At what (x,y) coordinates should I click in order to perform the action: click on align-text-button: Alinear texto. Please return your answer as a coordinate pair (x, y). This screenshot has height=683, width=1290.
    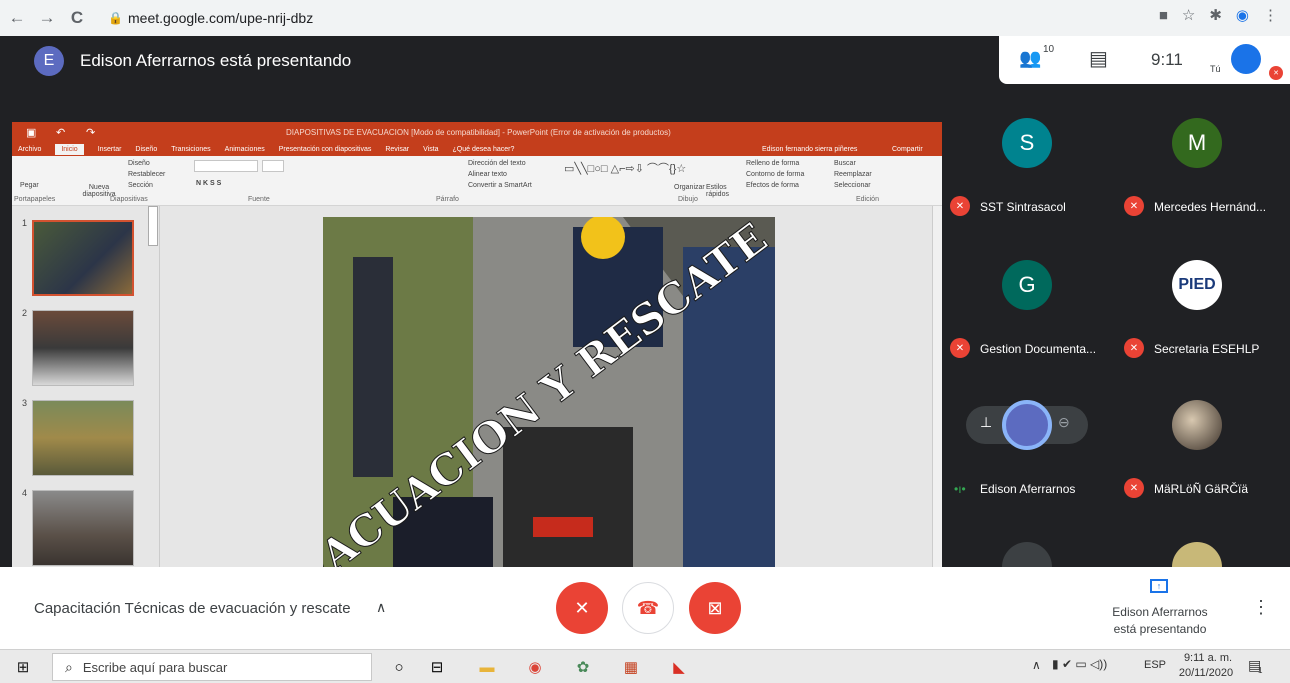
    Looking at the image, I should click on (487, 174).